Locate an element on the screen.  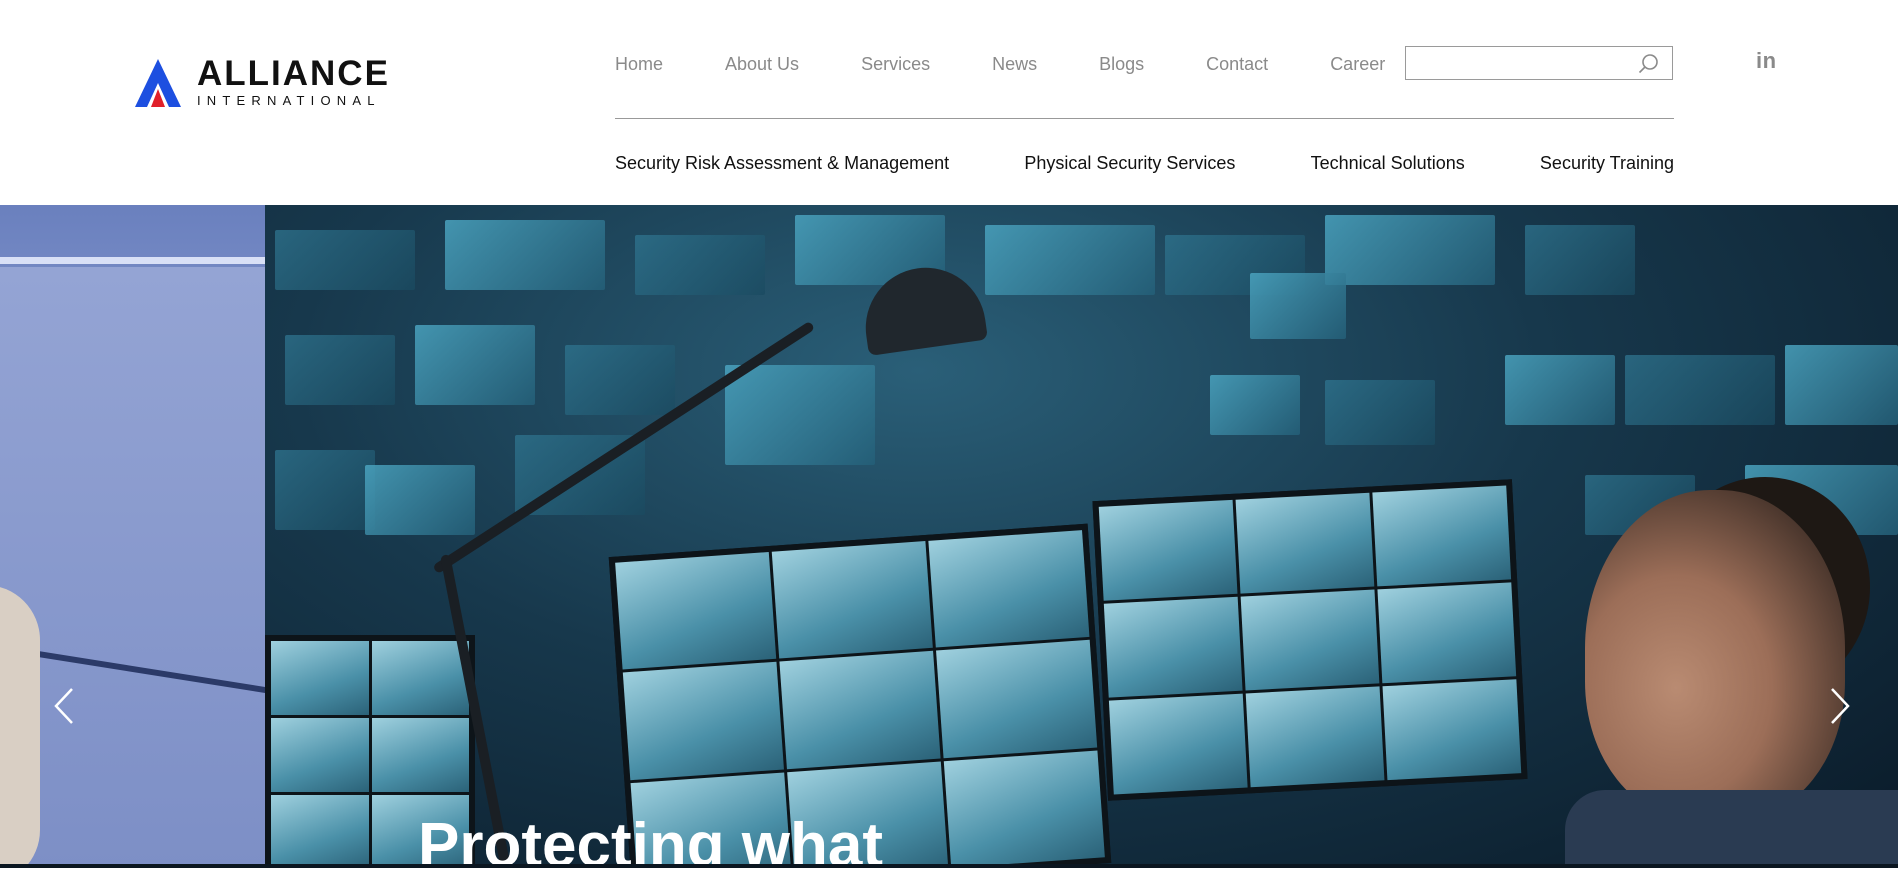
subnav-physical-security-services: Physical Security Services is located at coordinates (1129, 163).